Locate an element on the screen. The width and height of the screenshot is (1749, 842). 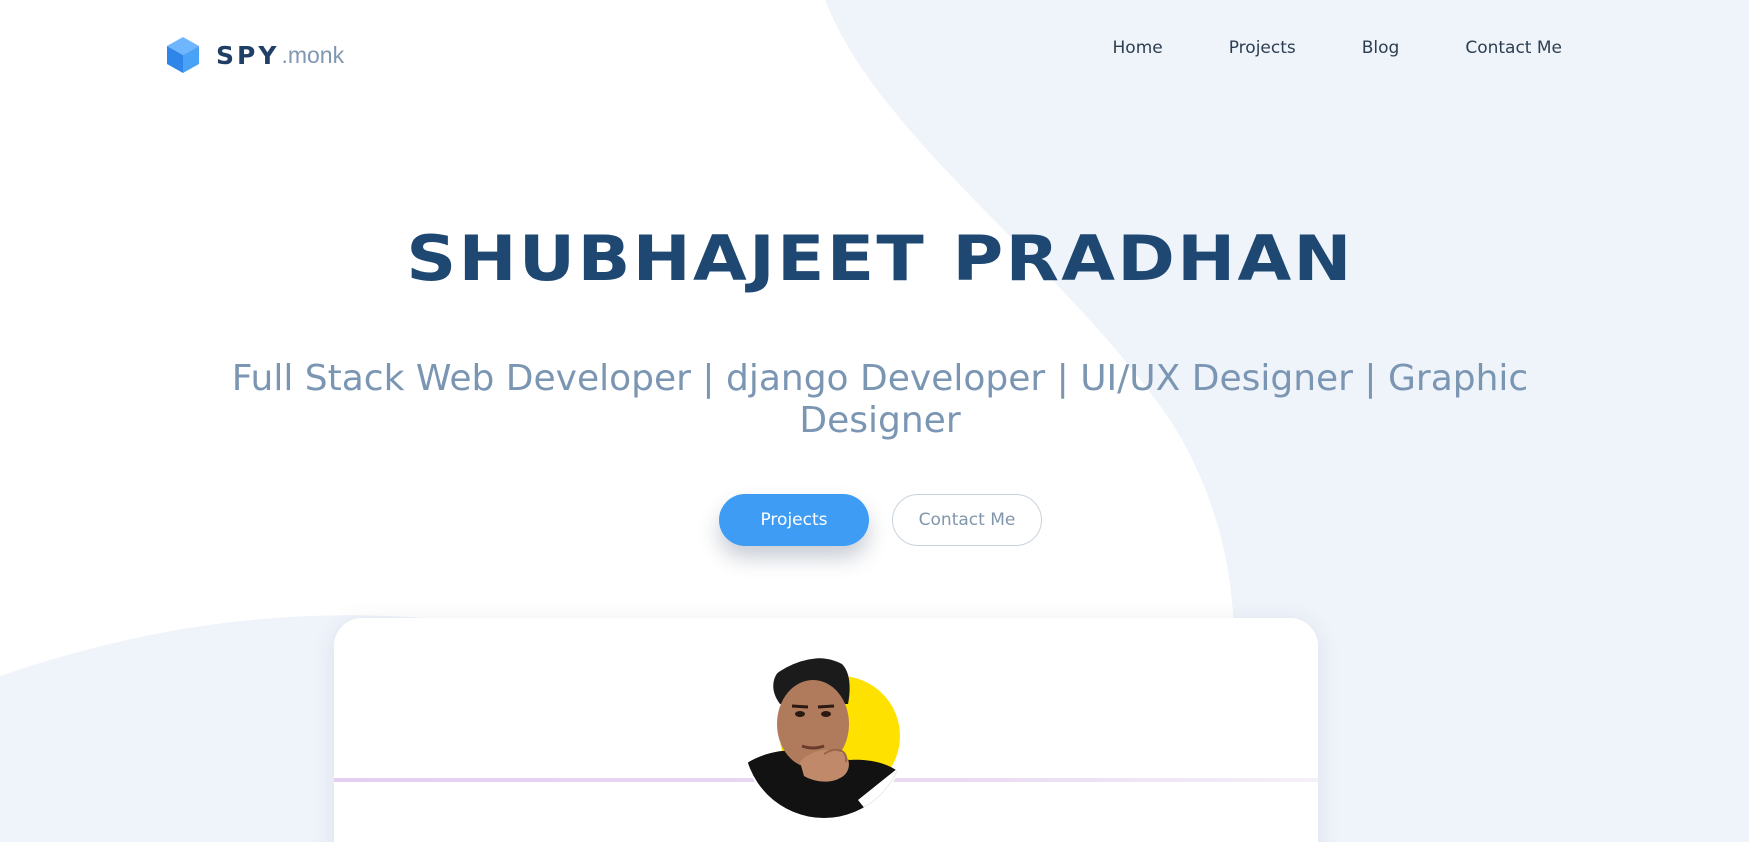
profile-photo is located at coordinates (824, 738).